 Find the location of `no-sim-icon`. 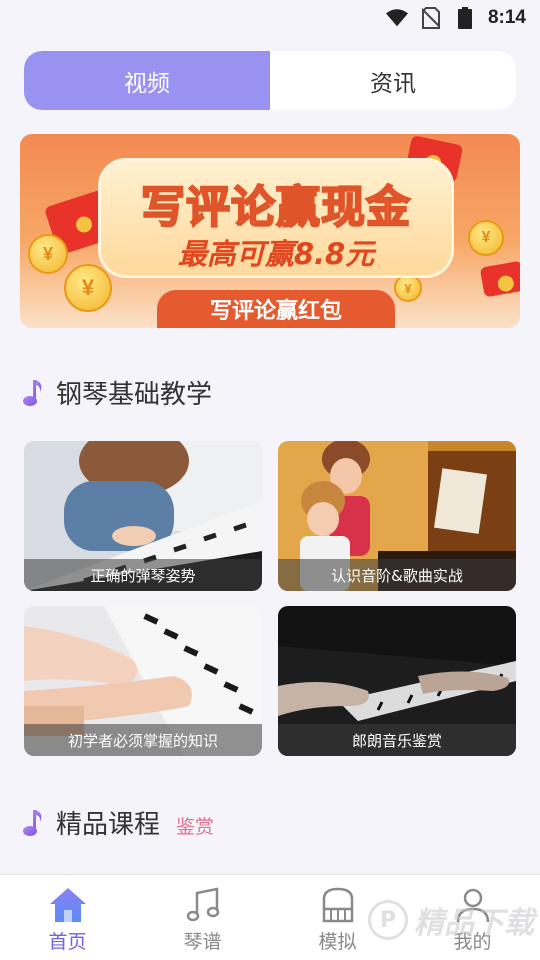

no-sim-icon is located at coordinates (431, 18).